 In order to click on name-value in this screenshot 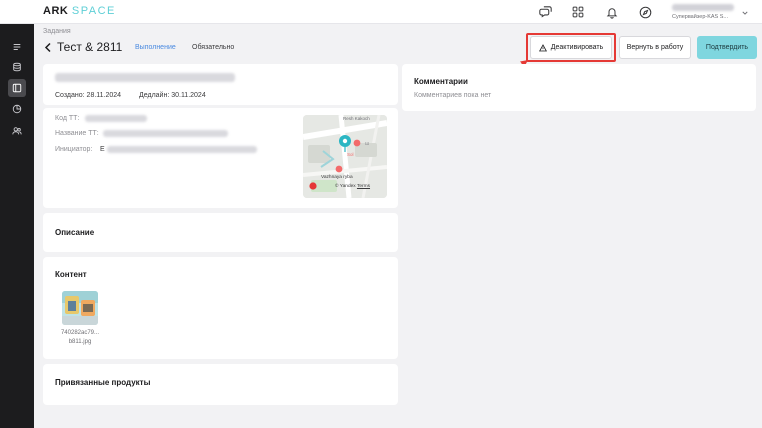, I will do `click(165, 133)`.